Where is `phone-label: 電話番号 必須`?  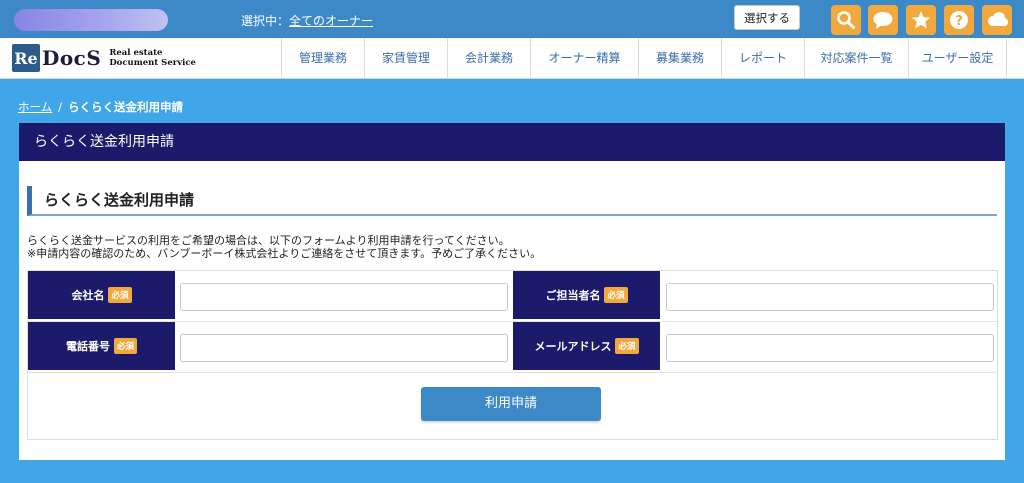
phone-label: 電話番号 必須 is located at coordinates (101, 346).